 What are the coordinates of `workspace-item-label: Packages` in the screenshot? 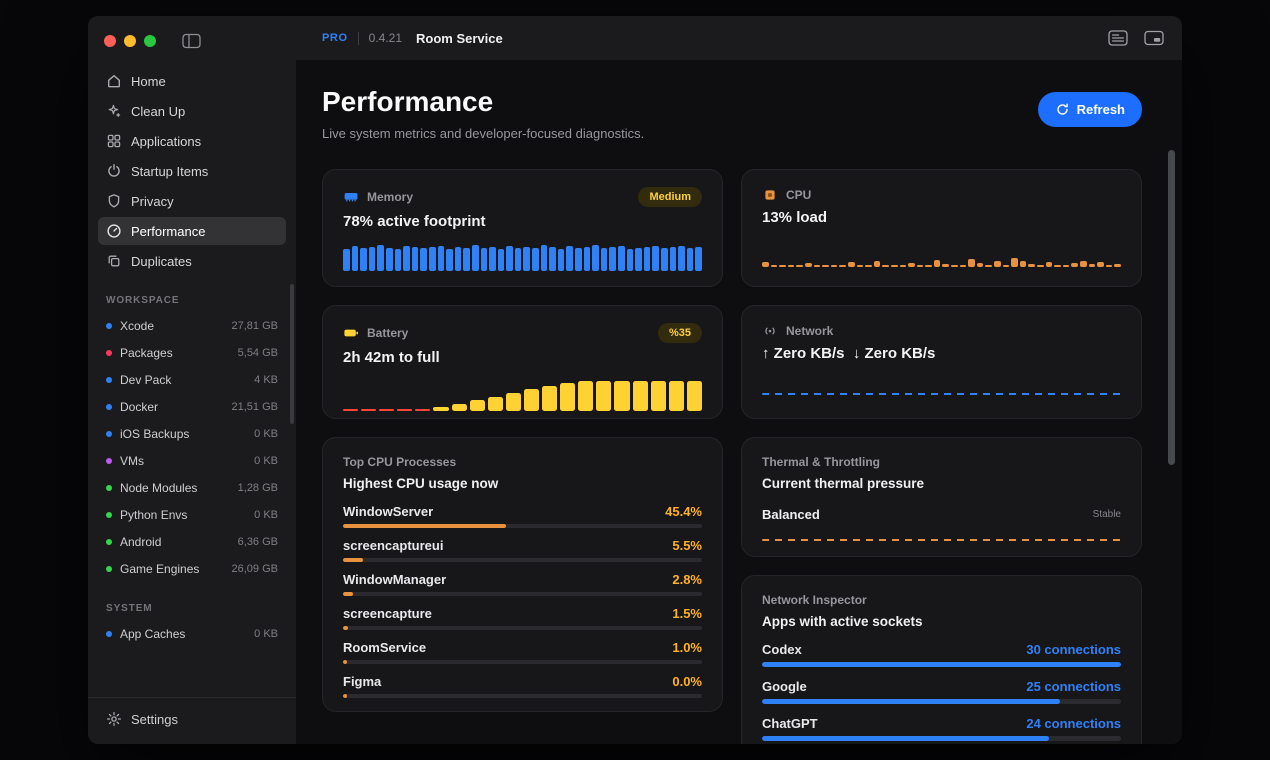 It's located at (146, 353).